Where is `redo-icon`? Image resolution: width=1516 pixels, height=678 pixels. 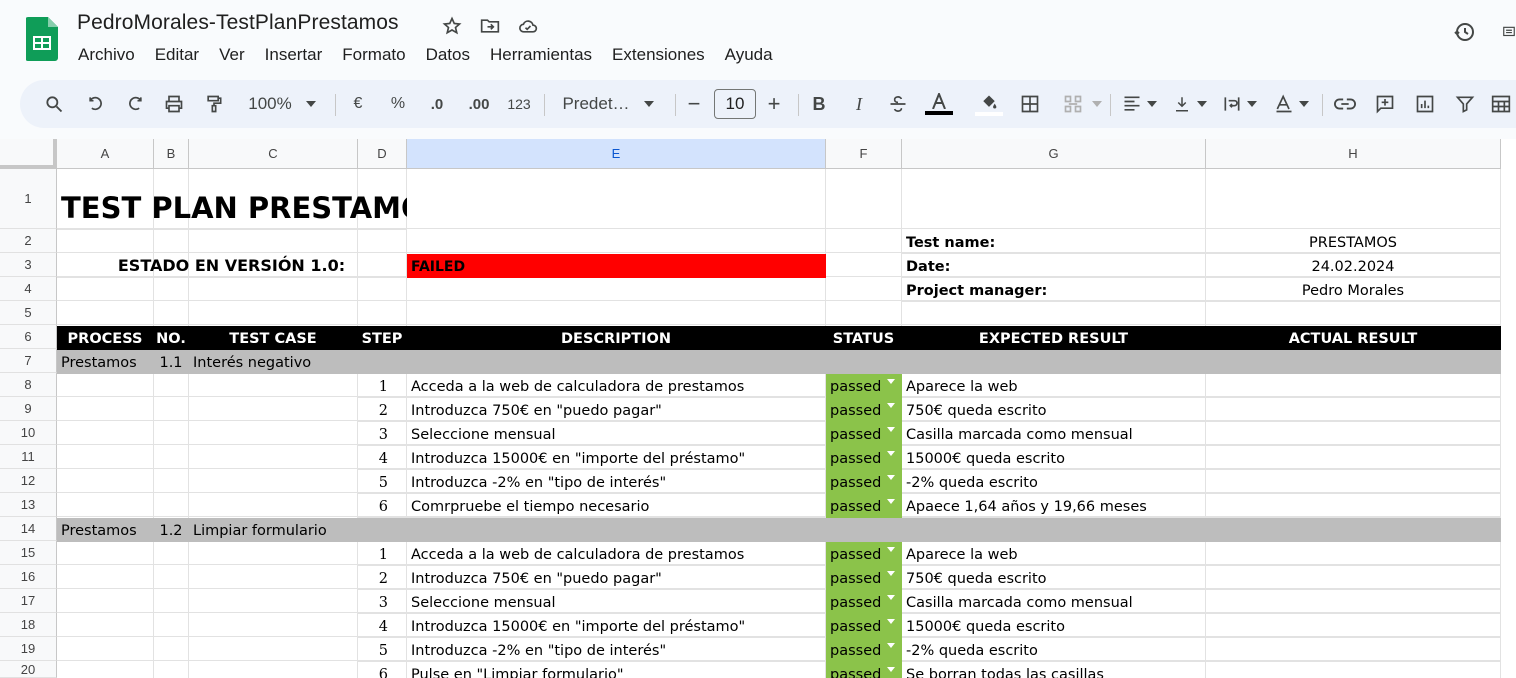 redo-icon is located at coordinates (135, 104).